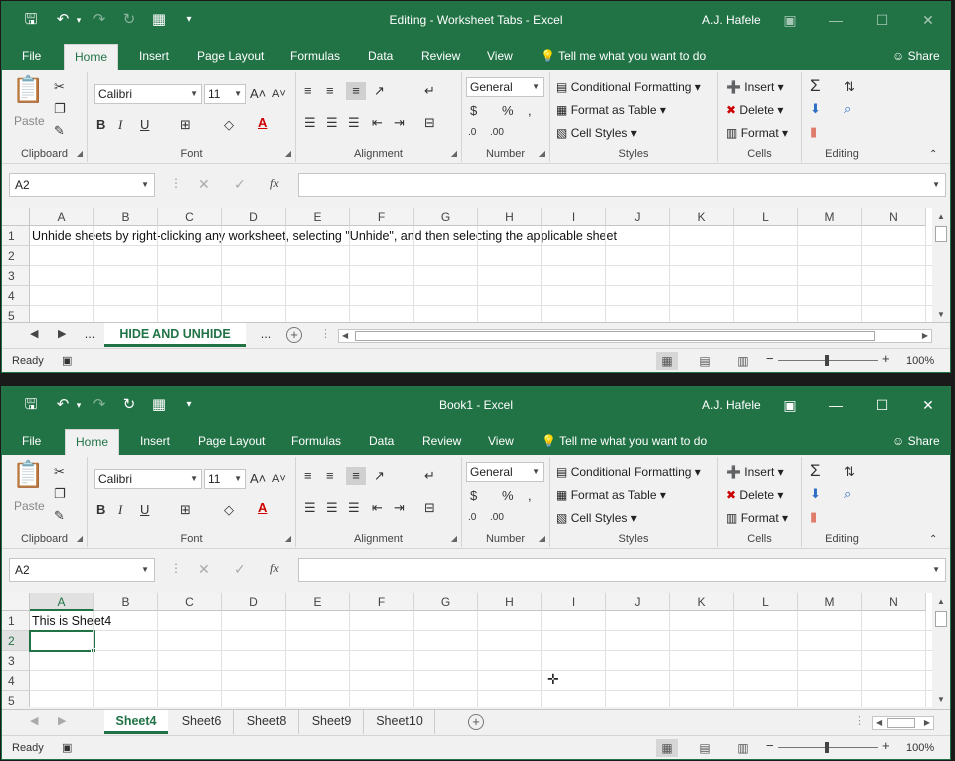 This screenshot has height=761, width=955. Describe the element at coordinates (144, 125) in the screenshot. I see `underline-icon: U` at that location.